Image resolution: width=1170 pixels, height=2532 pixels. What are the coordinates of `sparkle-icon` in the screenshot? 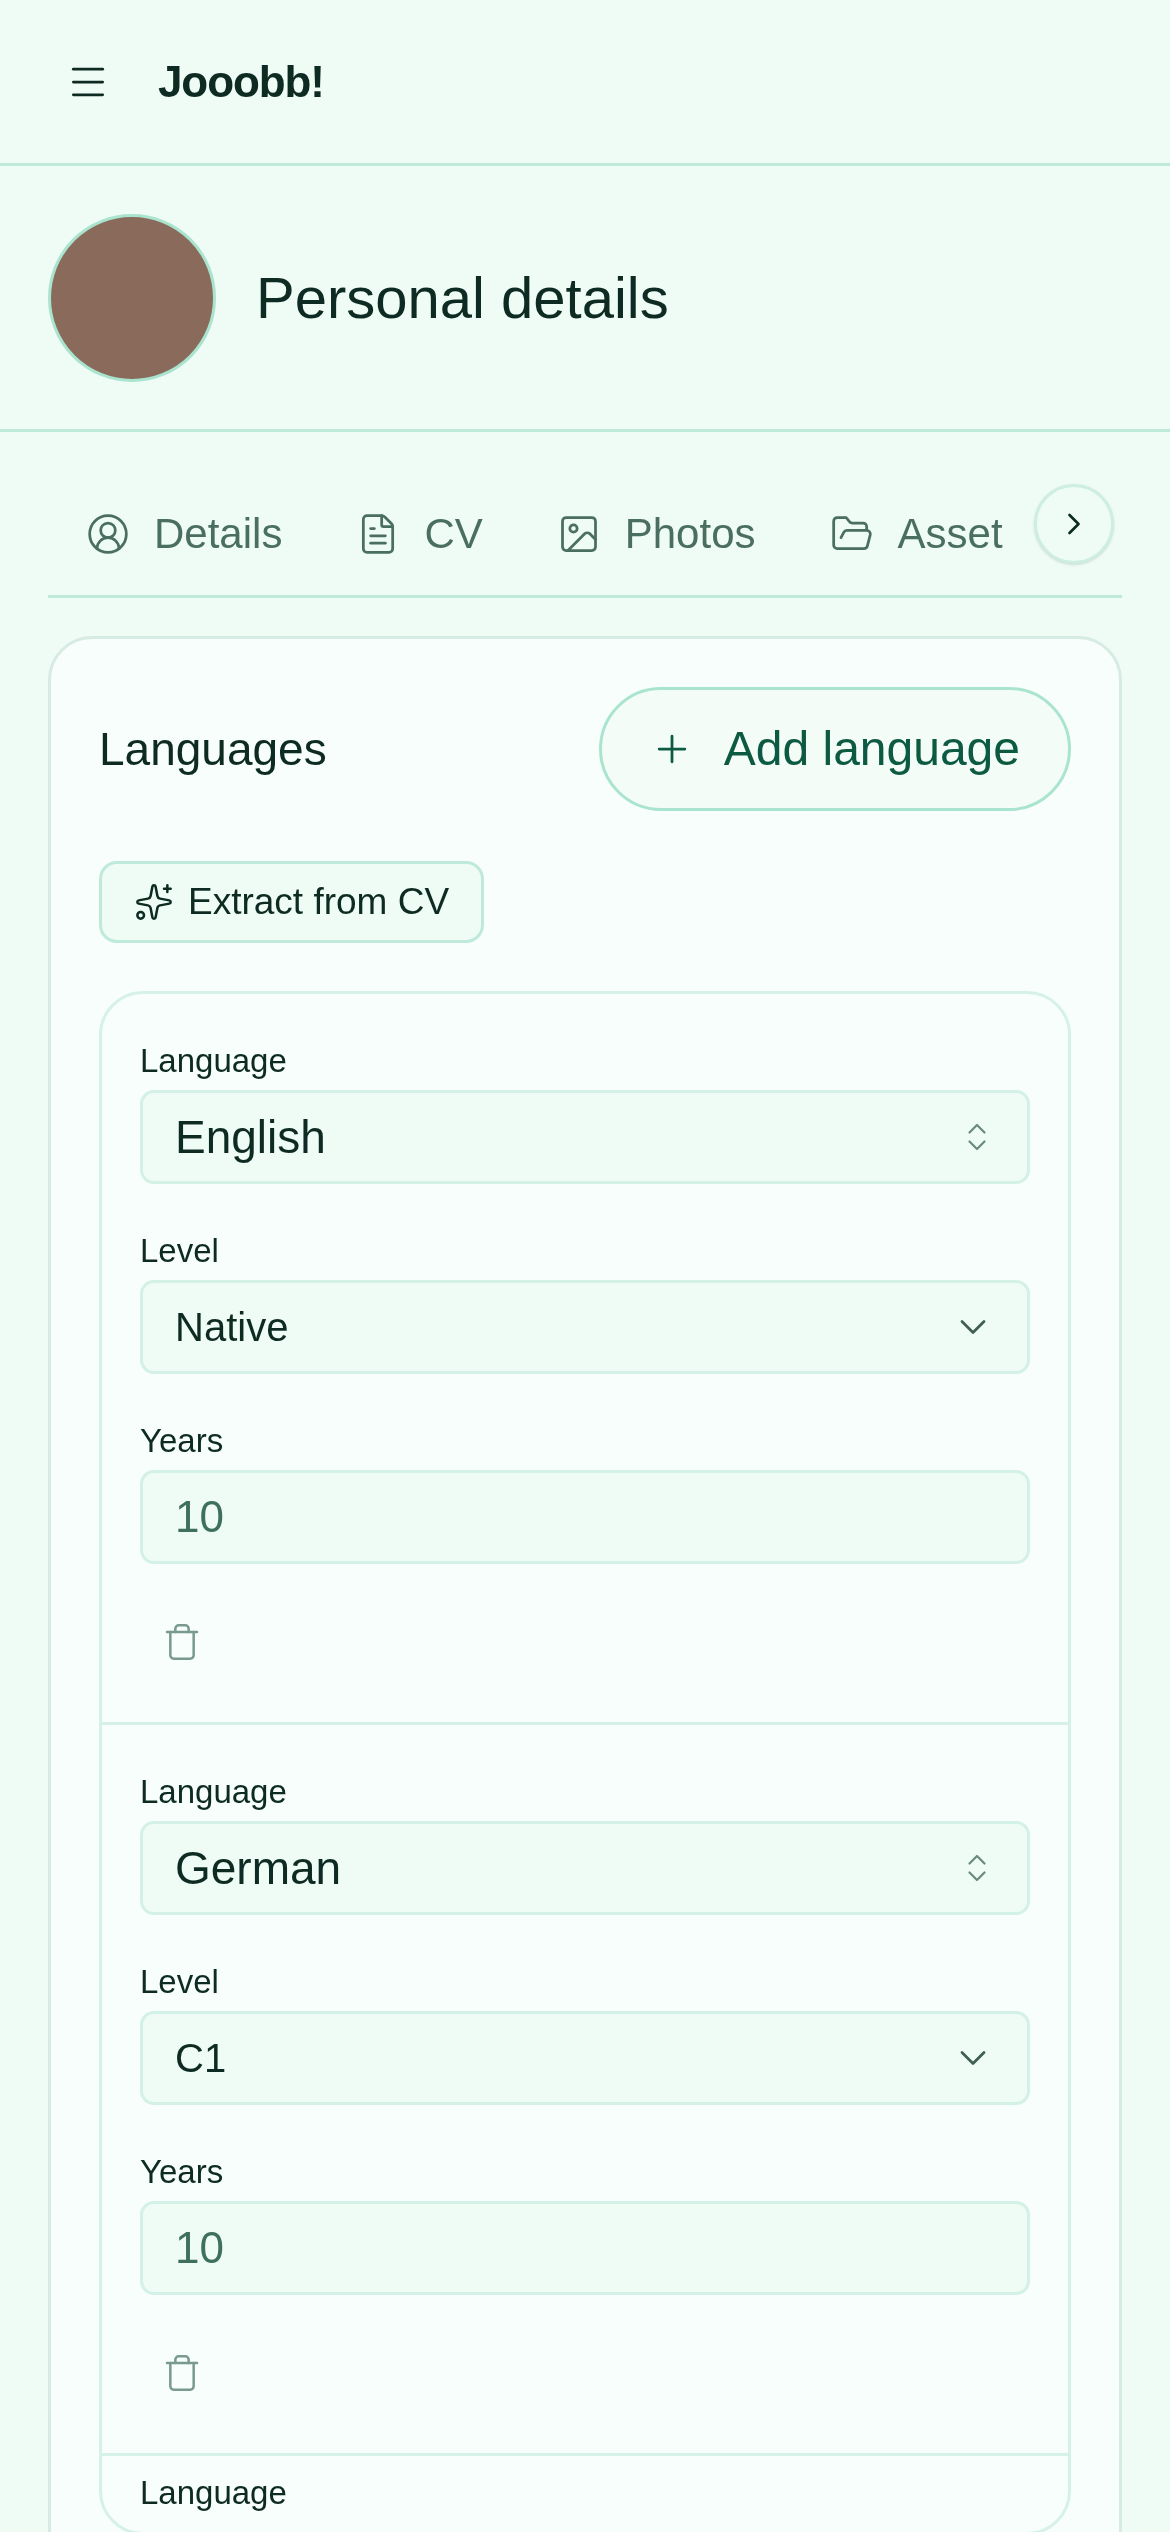 It's located at (154, 902).